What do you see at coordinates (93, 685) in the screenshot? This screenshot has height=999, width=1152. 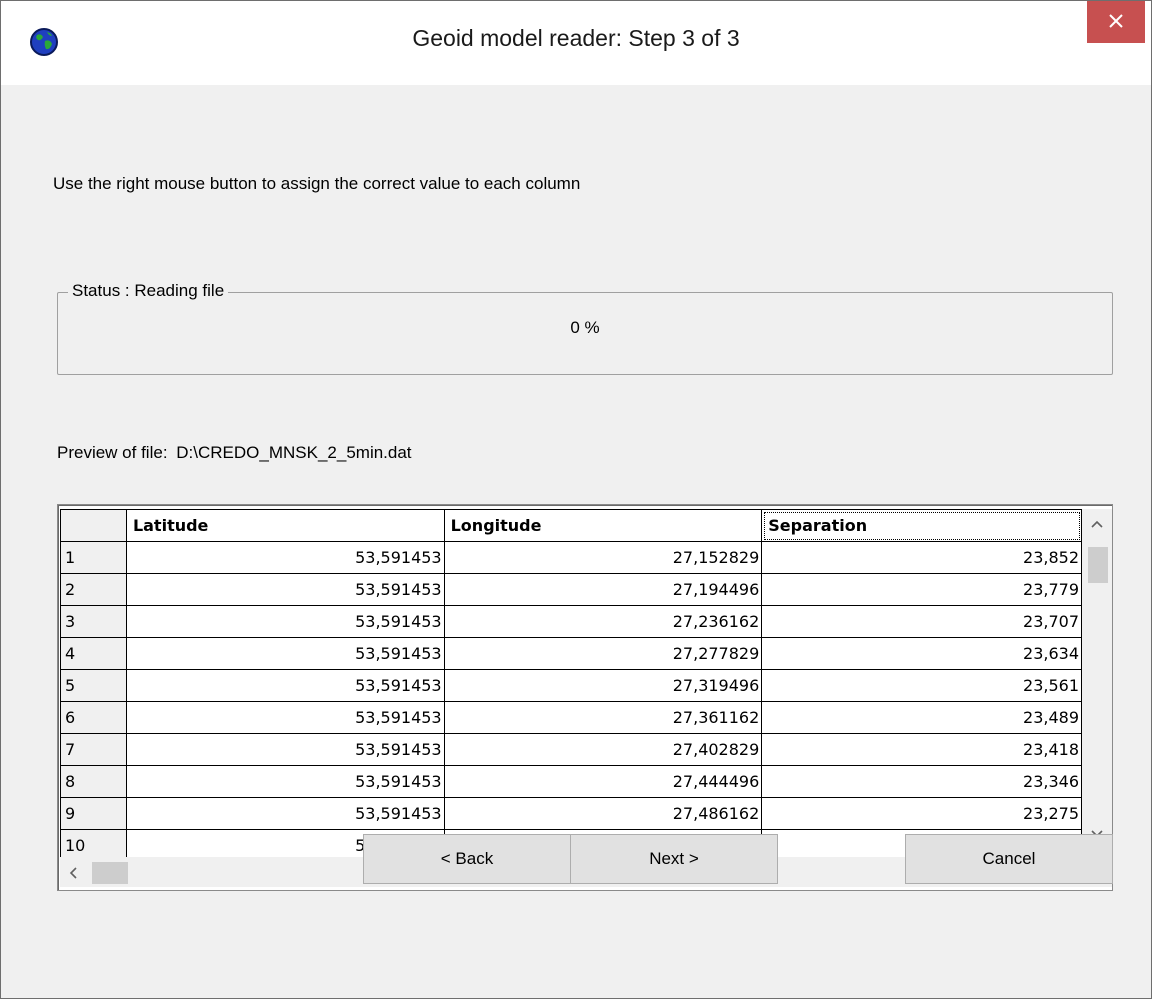 I see `row-header-cell: 5` at bounding box center [93, 685].